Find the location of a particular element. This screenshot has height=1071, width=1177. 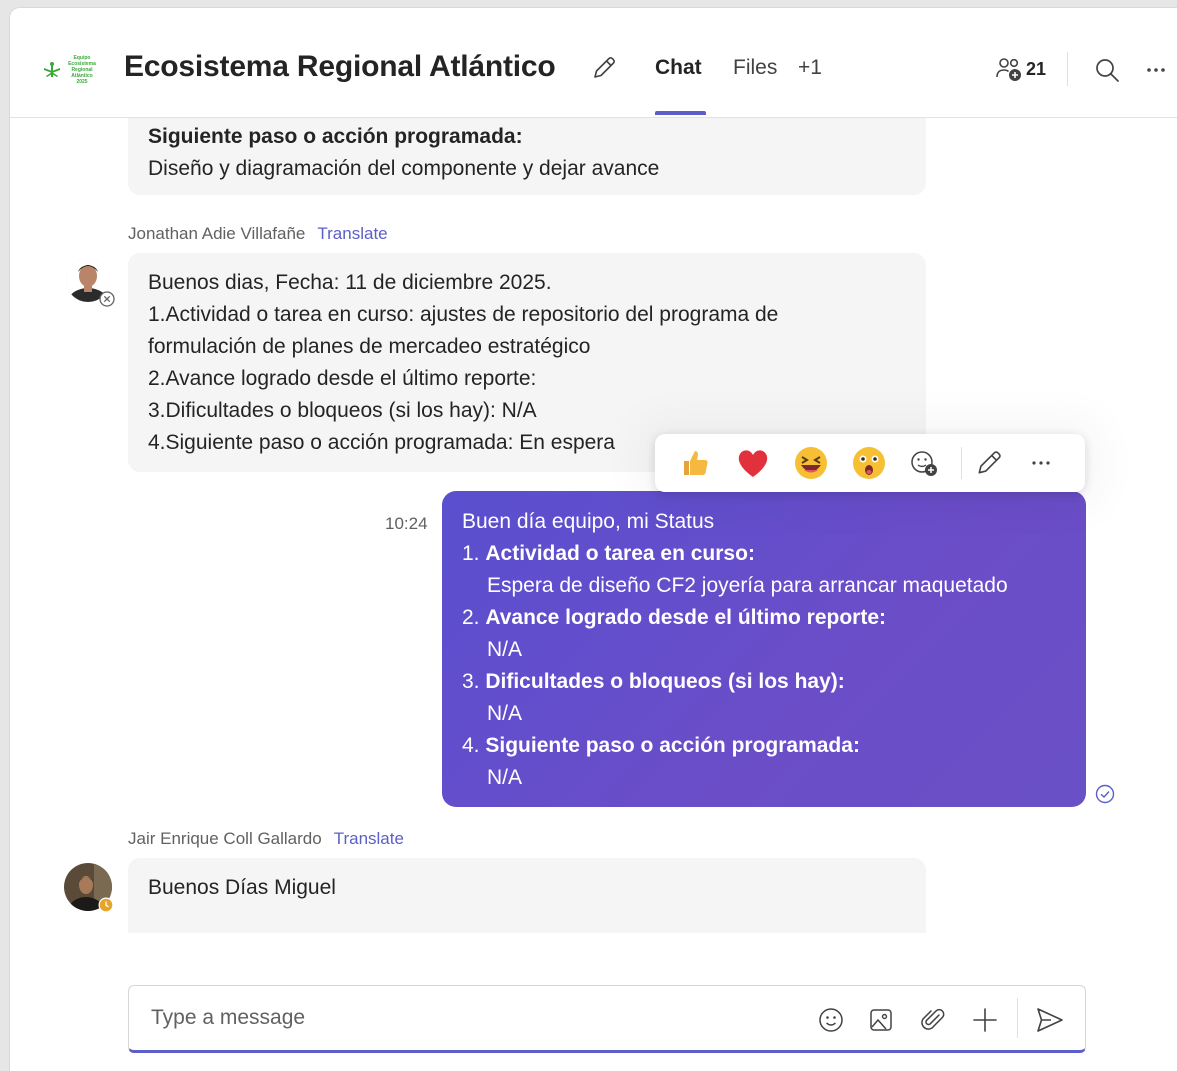

more-options-button is located at coordinates (1157, 70).